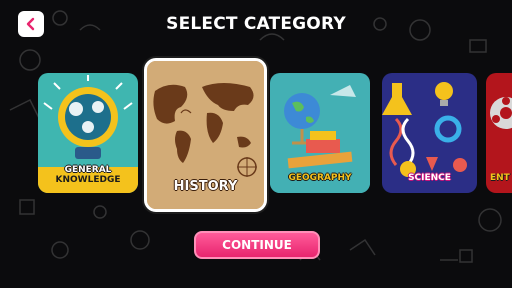 The height and width of the screenshot is (288, 512). Describe the element at coordinates (257, 245) in the screenshot. I see `continue-button: CONTINUE` at that location.